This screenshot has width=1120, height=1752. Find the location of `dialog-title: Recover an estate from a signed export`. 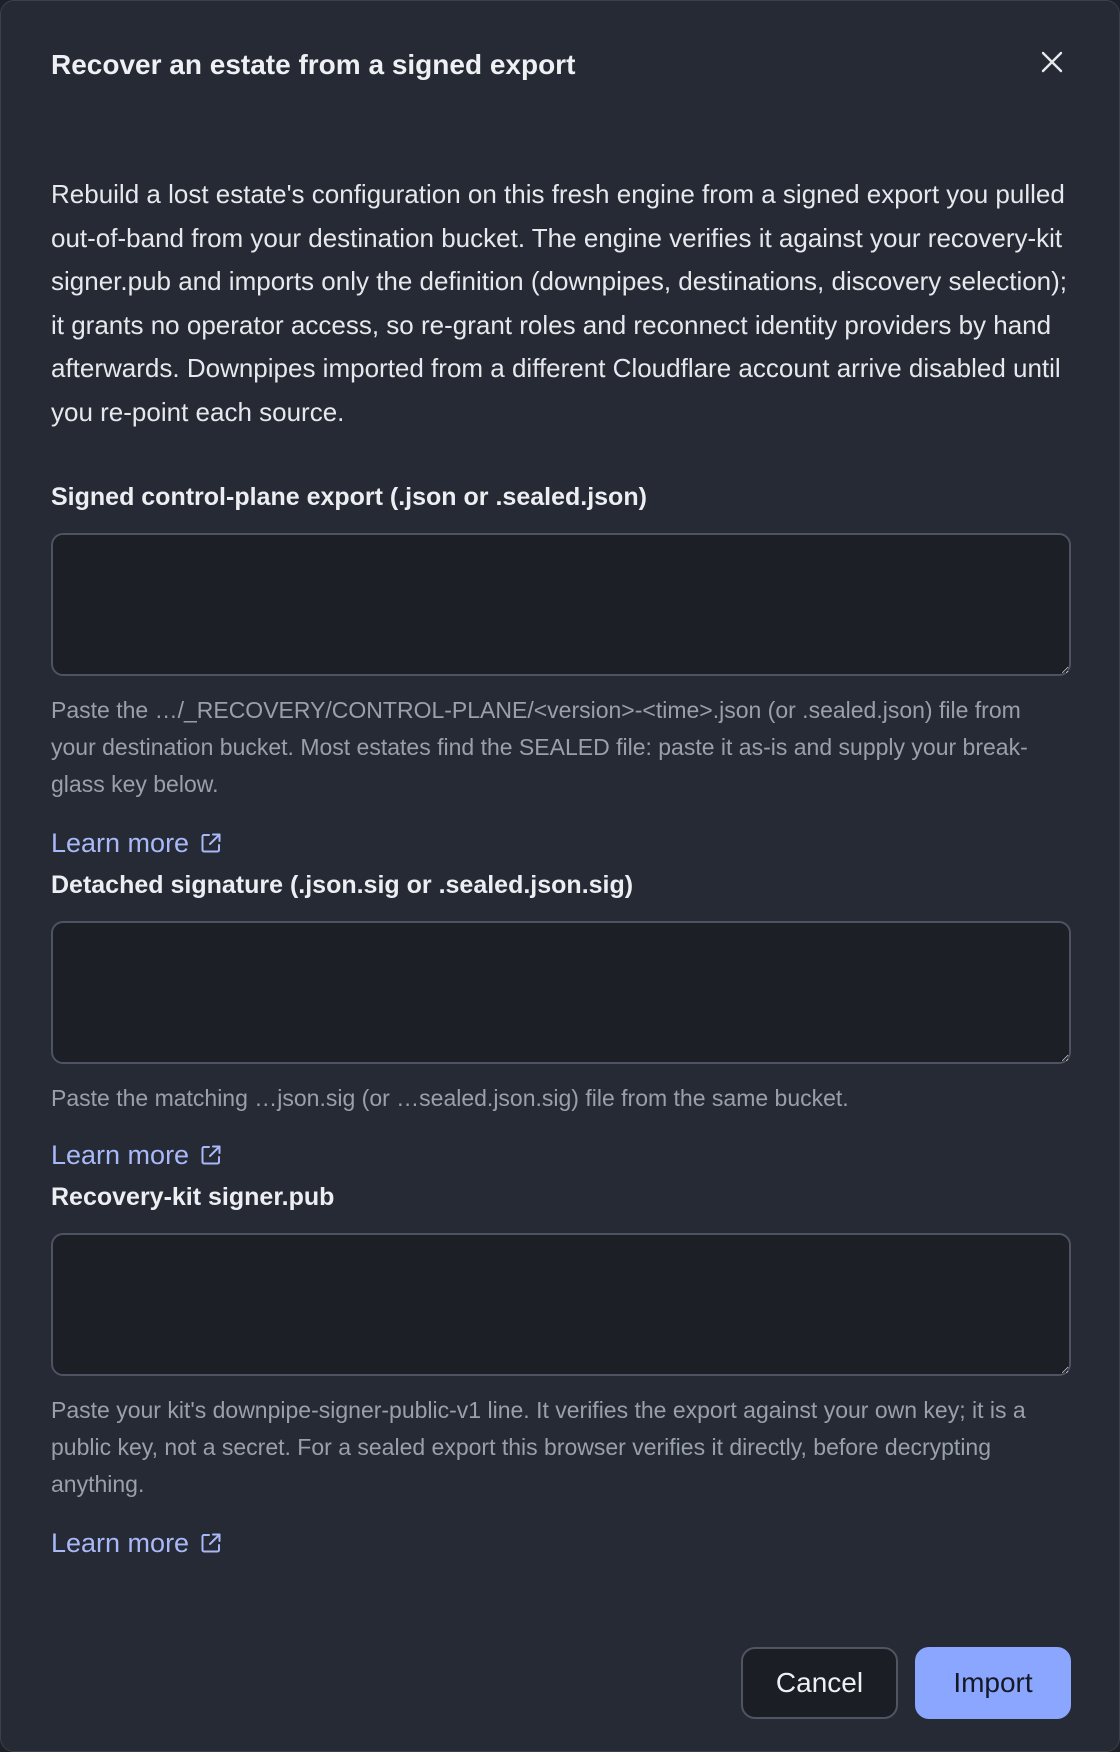

dialog-title: Recover an estate from a signed export is located at coordinates (313, 64).